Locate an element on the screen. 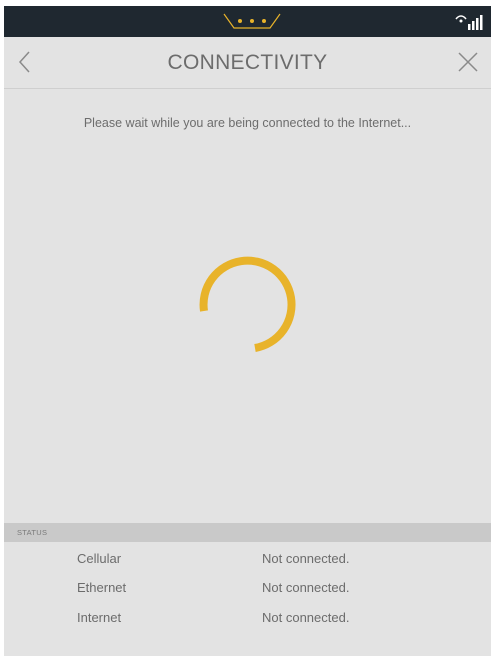  header-bar: CONNECTIVITY is located at coordinates (247, 63).